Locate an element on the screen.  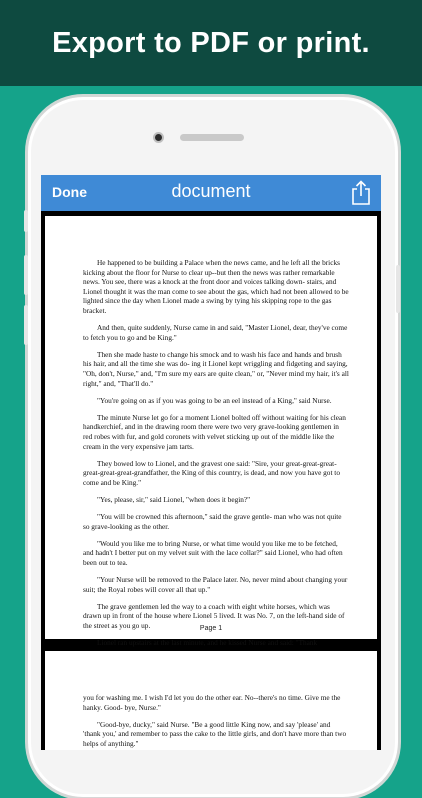
banner-title: Export to PDF or print. is located at coordinates (211, 42).